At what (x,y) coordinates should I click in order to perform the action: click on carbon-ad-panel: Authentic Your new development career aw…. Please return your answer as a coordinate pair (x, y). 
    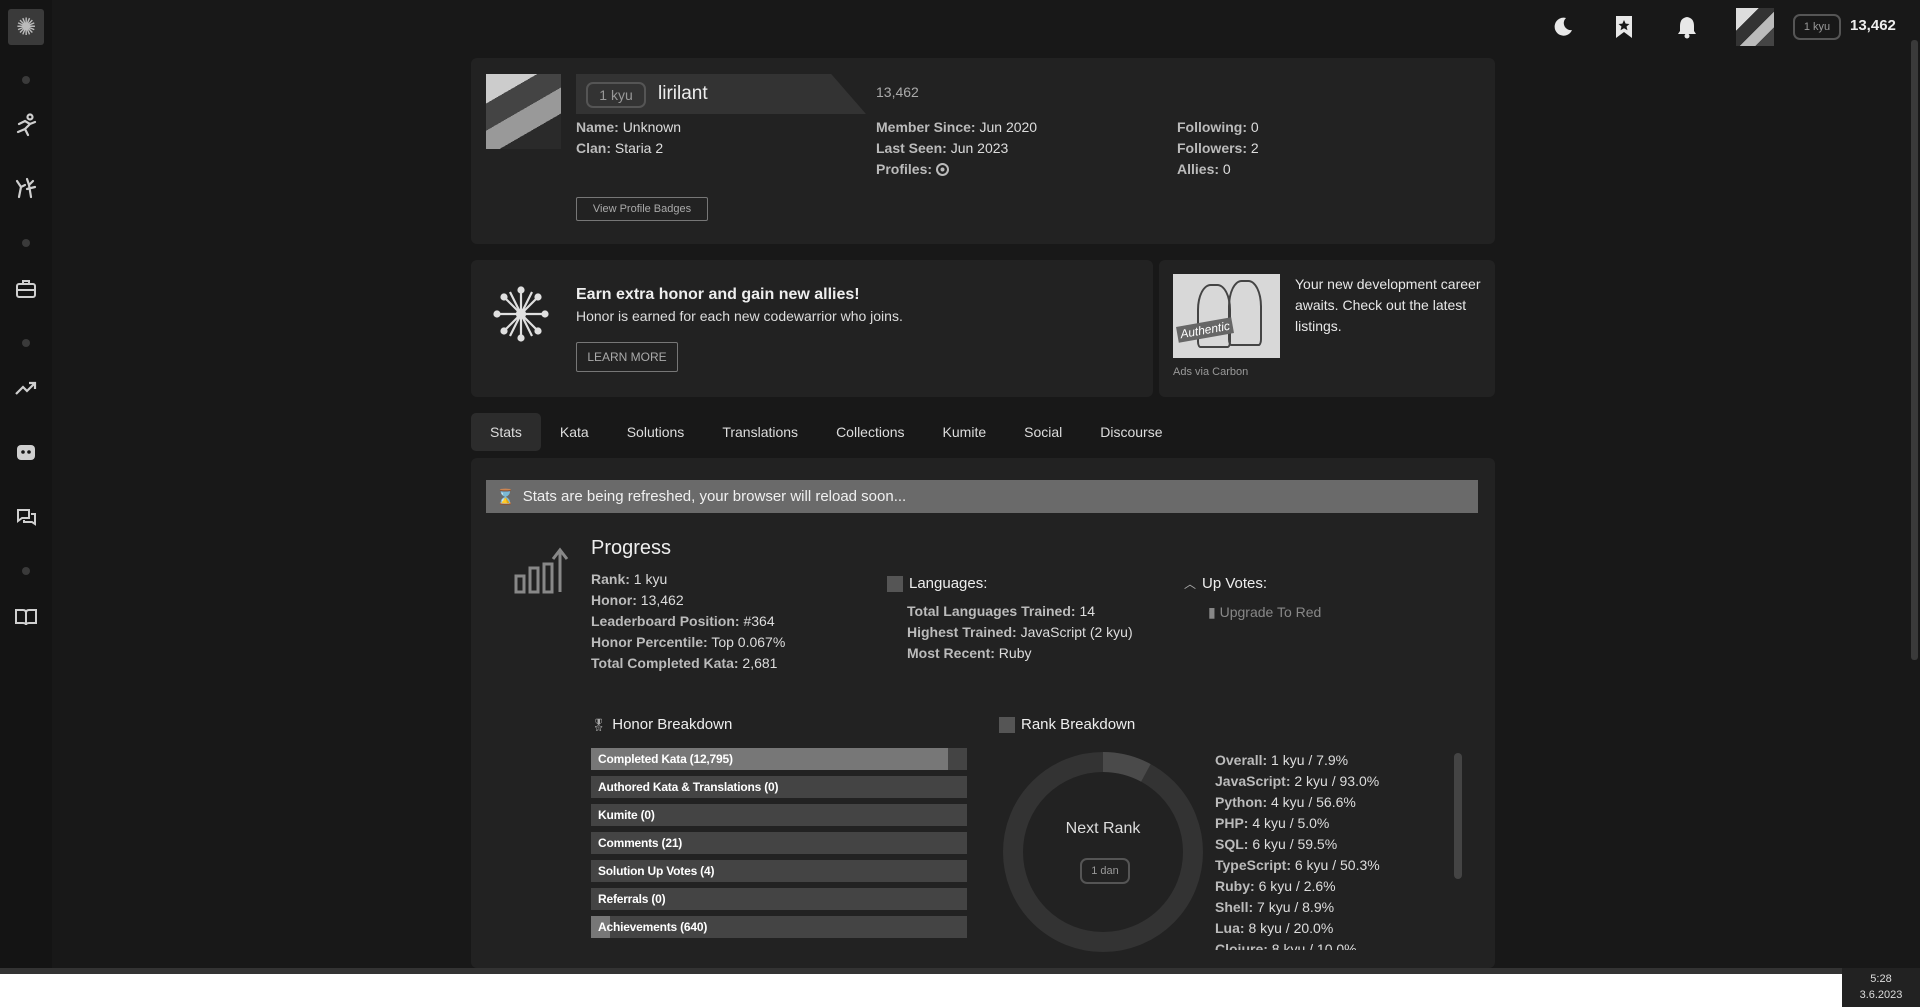
    Looking at the image, I should click on (1327, 328).